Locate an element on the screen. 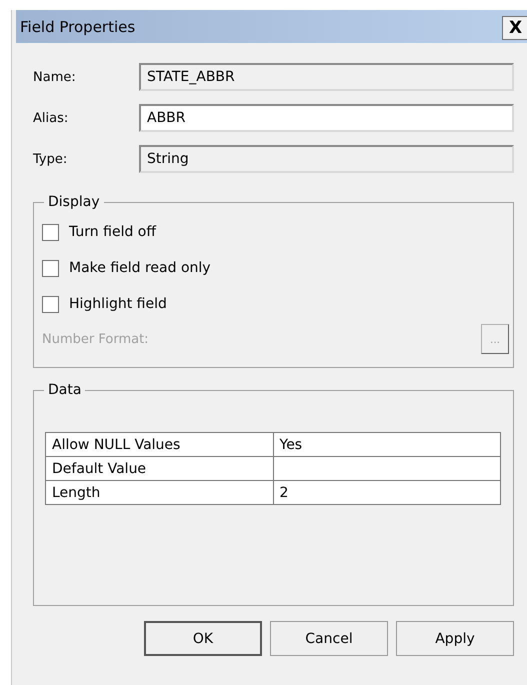 This screenshot has width=527, height=685. table-cell: Allow NULL Values is located at coordinates (159, 444).